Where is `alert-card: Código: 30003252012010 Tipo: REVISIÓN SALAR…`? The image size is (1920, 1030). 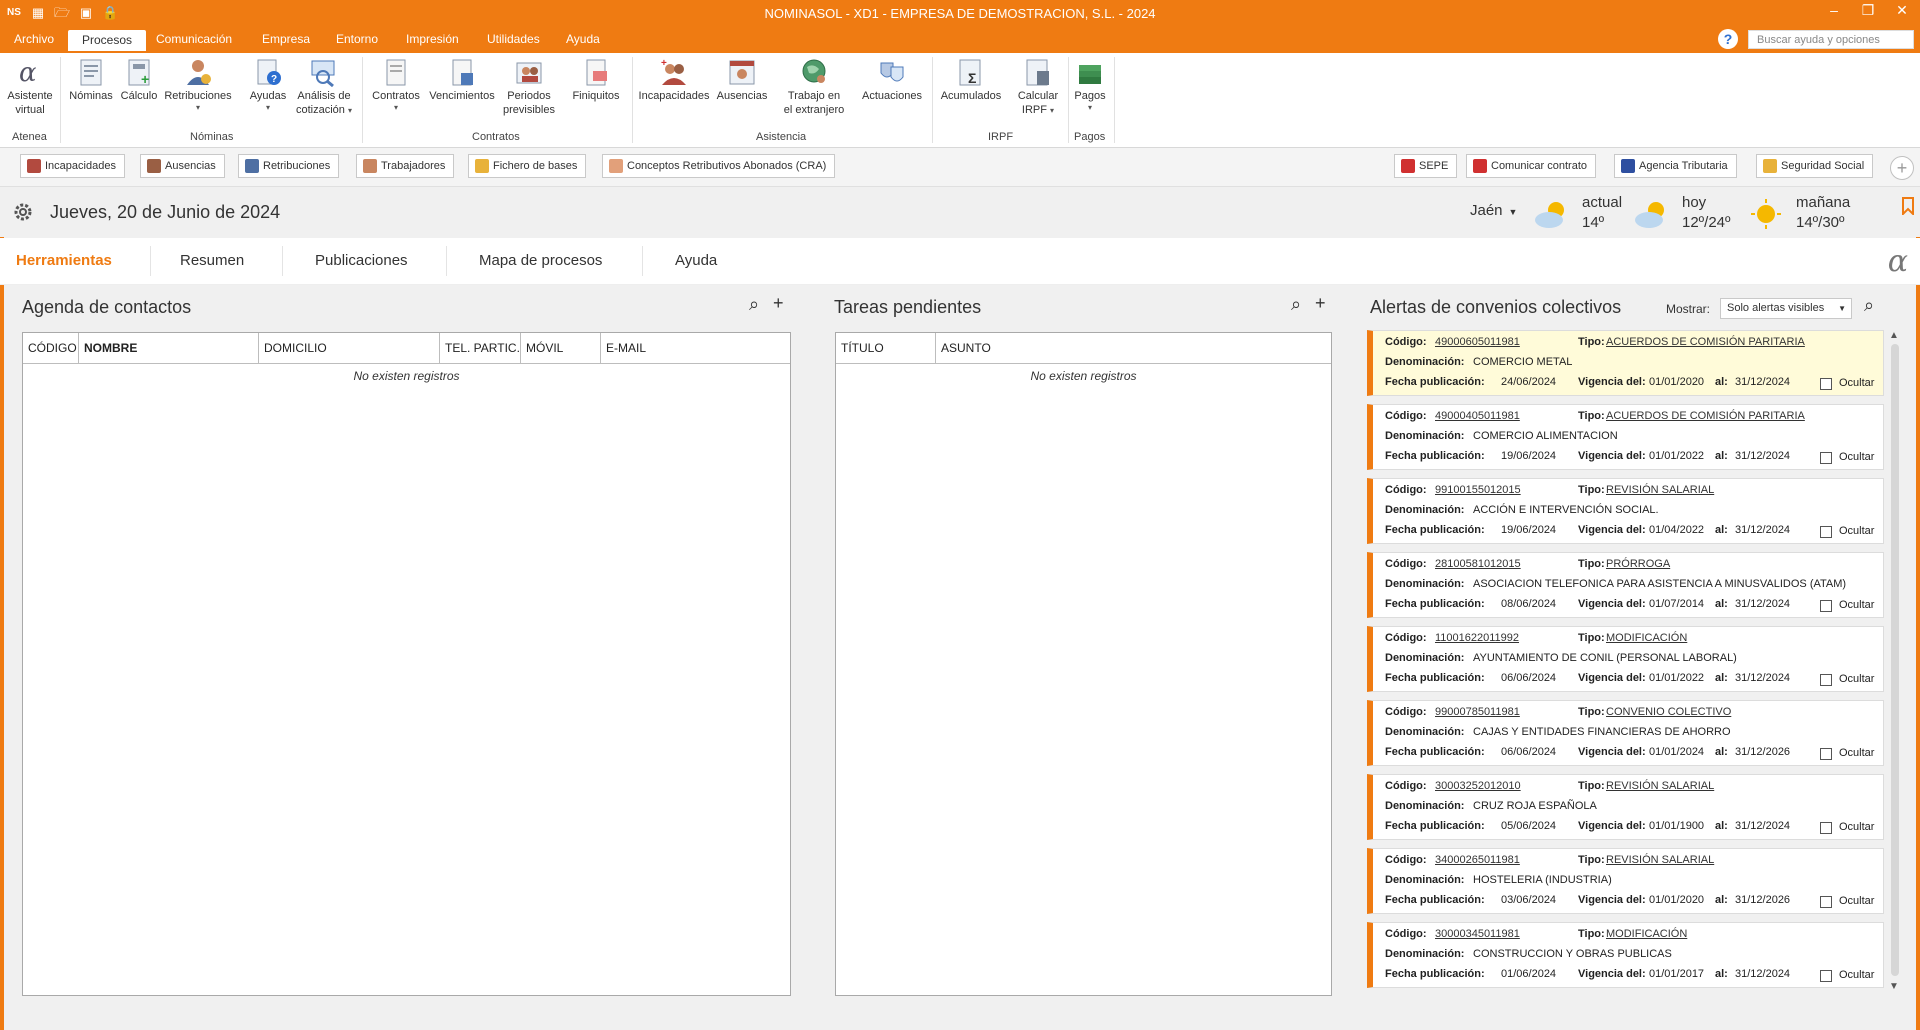 alert-card: Código: 30003252012010 Tipo: REVISIÓN SALAR… is located at coordinates (1625, 807).